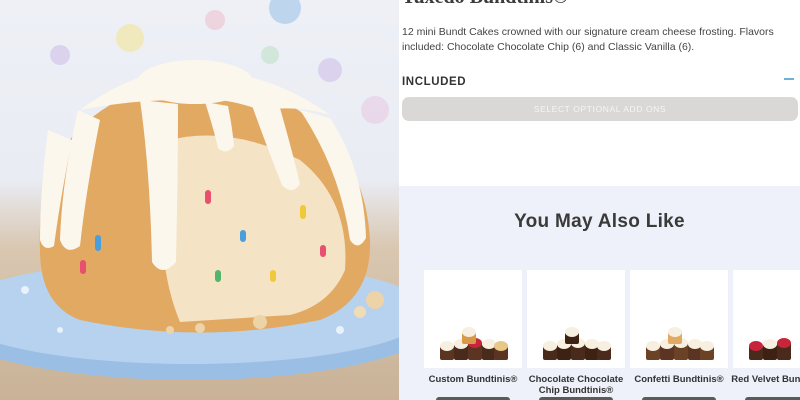  Describe the element at coordinates (789, 79) in the screenshot. I see `collapse-minus-icon` at that location.